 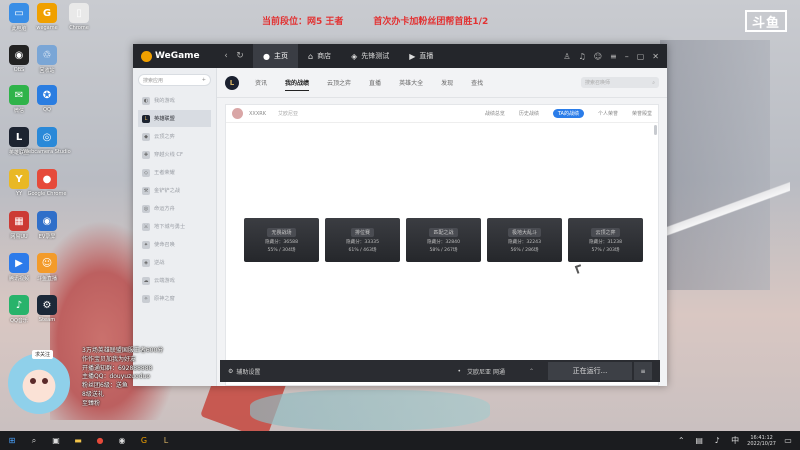 What do you see at coordinates (655, 130) in the screenshot?
I see `scrollbar` at bounding box center [655, 130].